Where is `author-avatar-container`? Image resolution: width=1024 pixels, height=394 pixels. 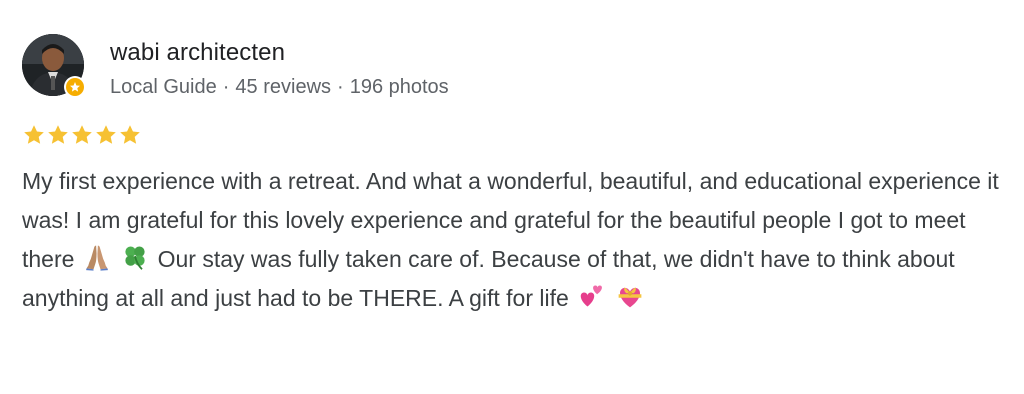
author-avatar-container is located at coordinates (54, 66).